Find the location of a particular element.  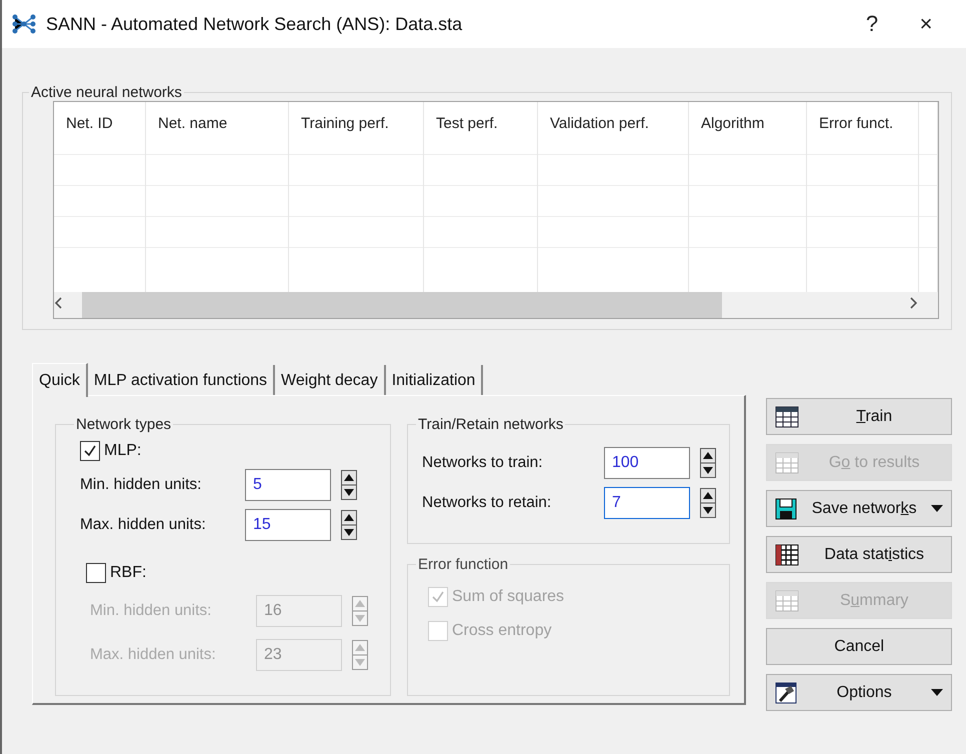

column-header: Error funct. is located at coordinates (862, 128).